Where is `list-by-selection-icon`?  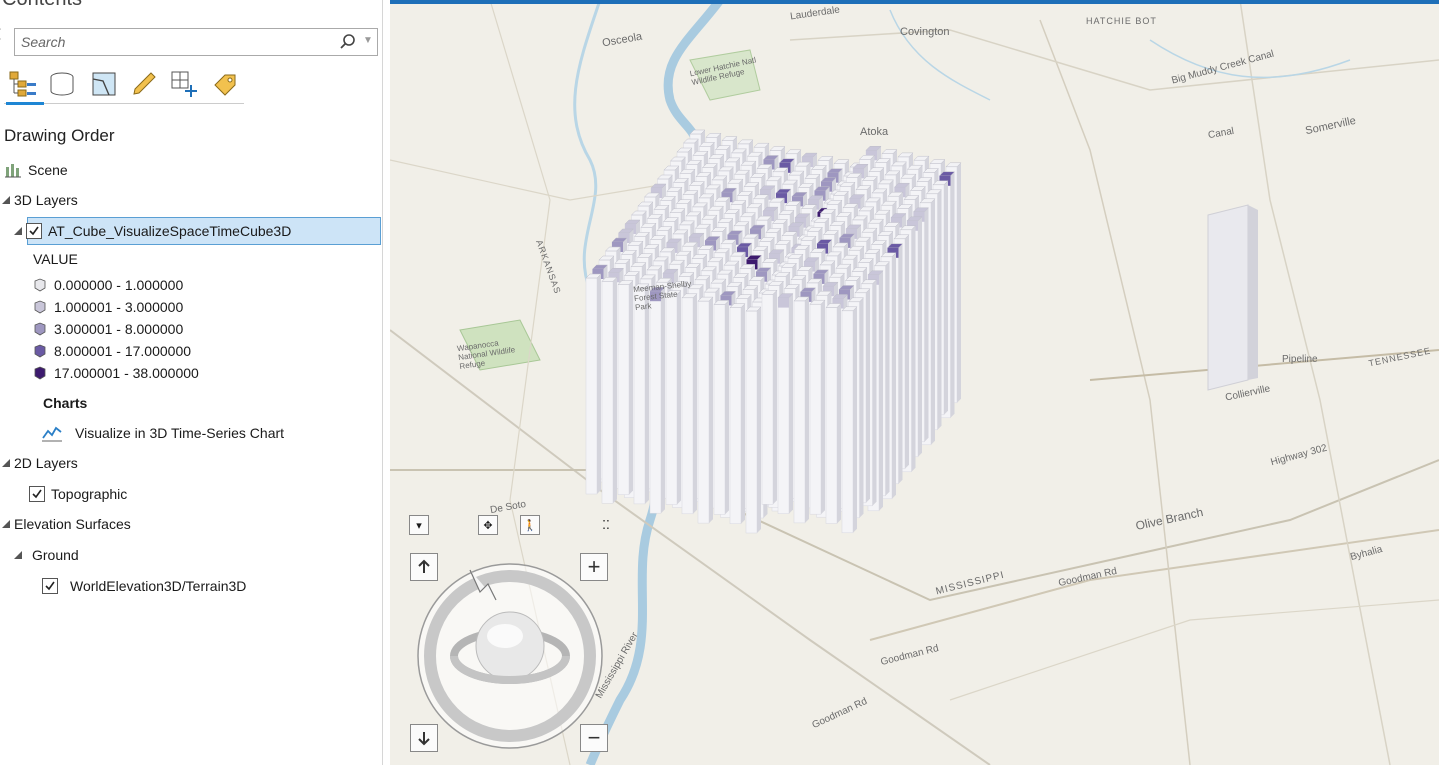 list-by-selection-icon is located at coordinates (104, 84).